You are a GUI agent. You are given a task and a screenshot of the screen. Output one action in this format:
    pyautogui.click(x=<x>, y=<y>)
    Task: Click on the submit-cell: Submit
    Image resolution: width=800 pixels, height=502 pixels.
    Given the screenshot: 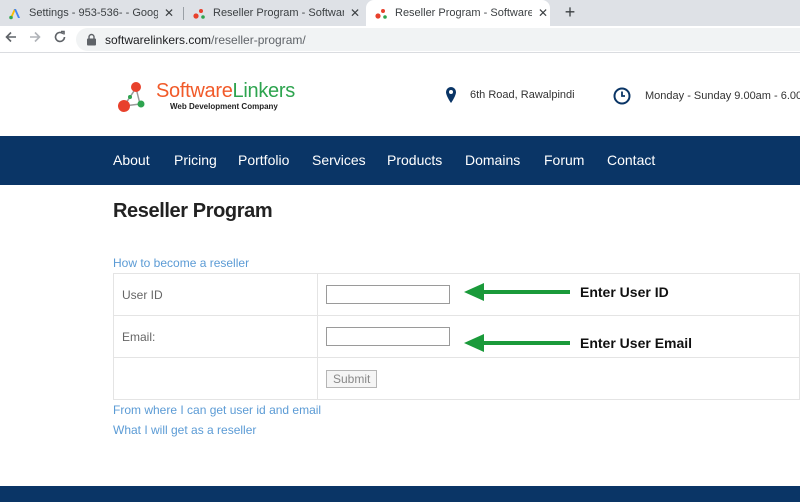 What is the action you would take?
    pyautogui.click(x=558, y=378)
    